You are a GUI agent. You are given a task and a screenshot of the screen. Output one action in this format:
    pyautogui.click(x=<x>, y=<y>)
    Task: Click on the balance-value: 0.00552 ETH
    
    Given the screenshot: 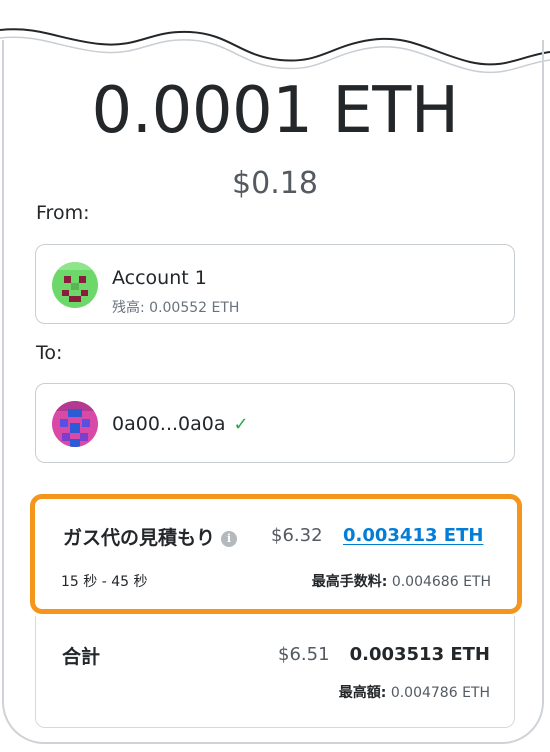 What is the action you would take?
    pyautogui.click(x=194, y=308)
    